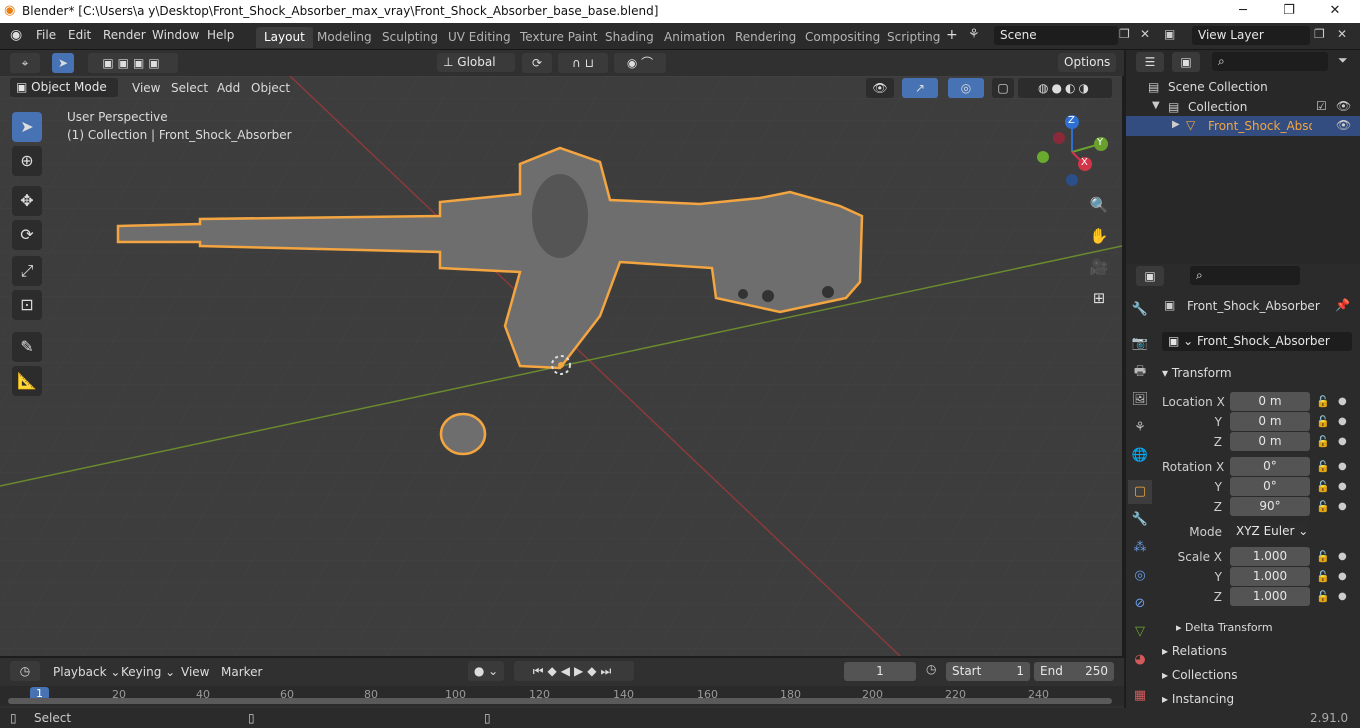  What do you see at coordinates (1099, 236) in the screenshot?
I see `pan-hand-icon: ✋` at bounding box center [1099, 236].